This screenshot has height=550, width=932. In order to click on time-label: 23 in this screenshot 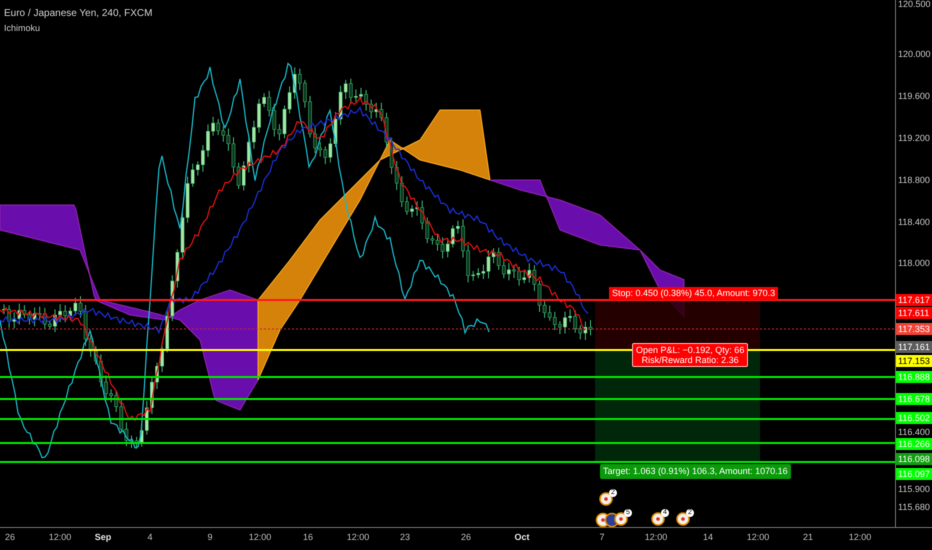, I will do `click(405, 537)`.